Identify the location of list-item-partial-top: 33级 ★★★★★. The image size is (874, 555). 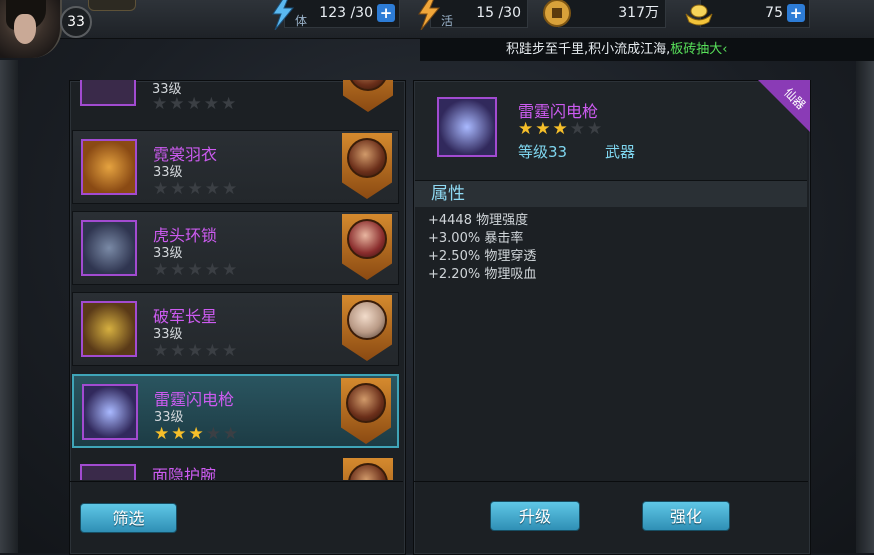
(235, 97).